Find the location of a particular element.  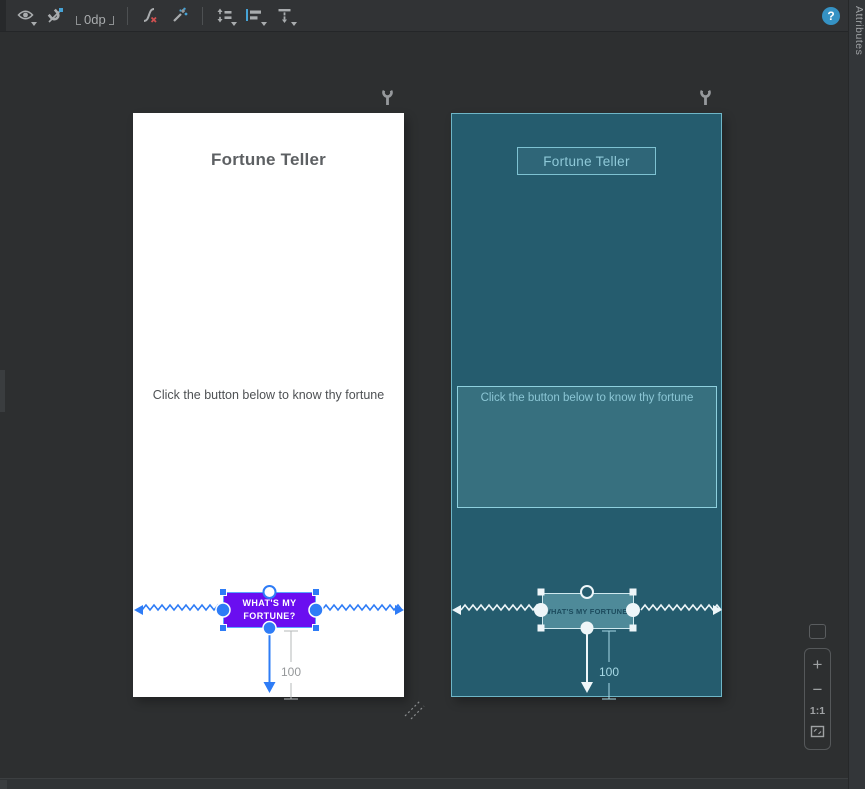

help-icon: ? is located at coordinates (831, 16).